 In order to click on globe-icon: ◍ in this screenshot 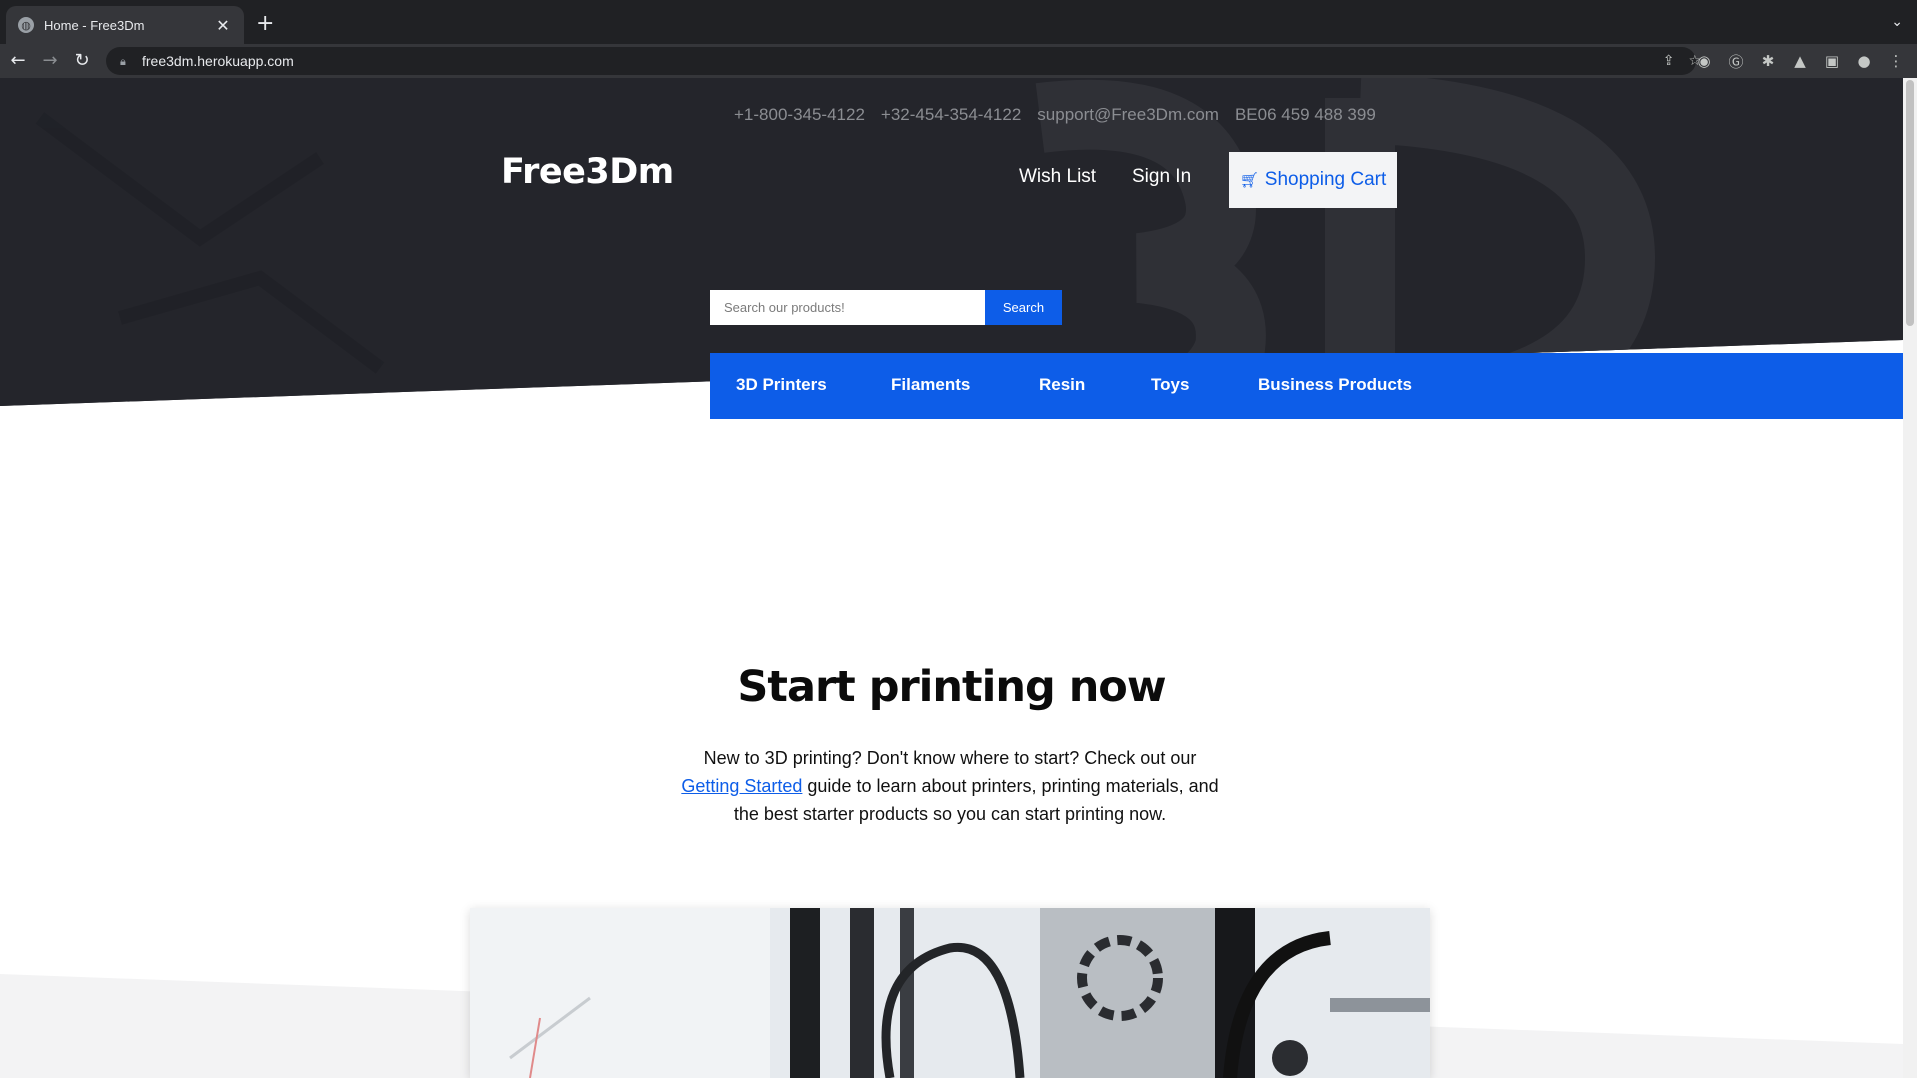, I will do `click(26, 25)`.